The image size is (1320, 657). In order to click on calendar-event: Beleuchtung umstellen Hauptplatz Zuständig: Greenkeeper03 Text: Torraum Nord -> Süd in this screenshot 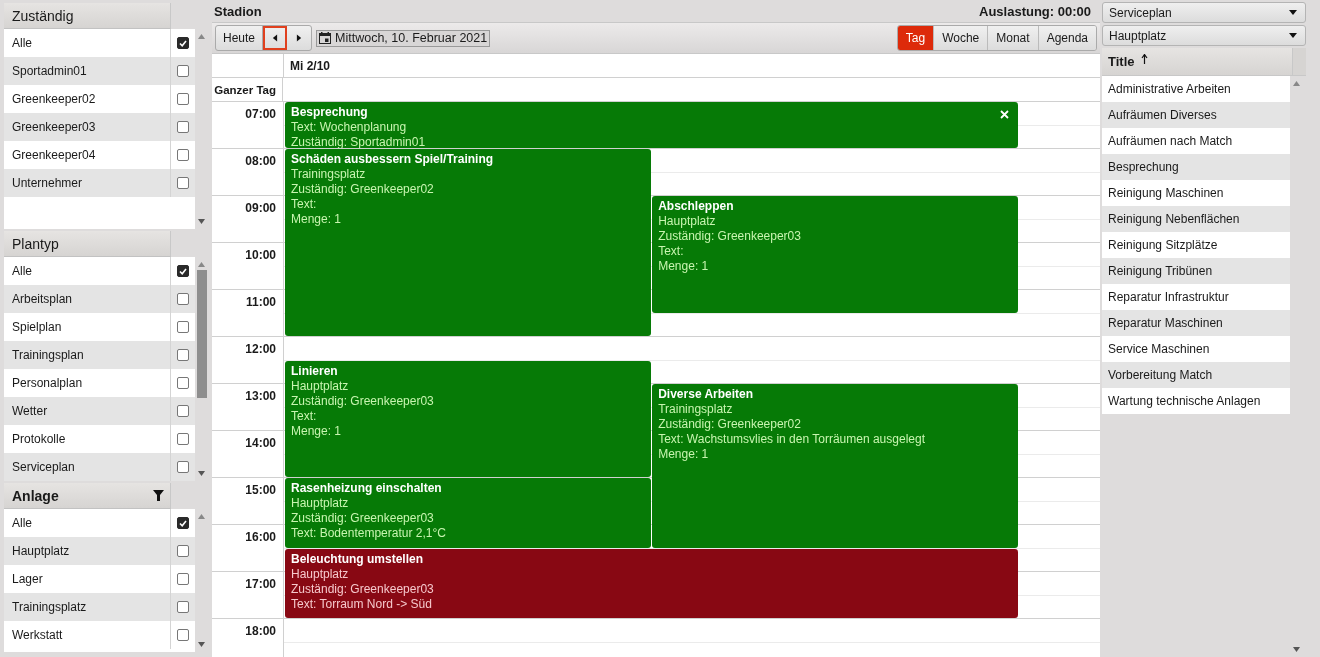, I will do `click(652, 583)`.